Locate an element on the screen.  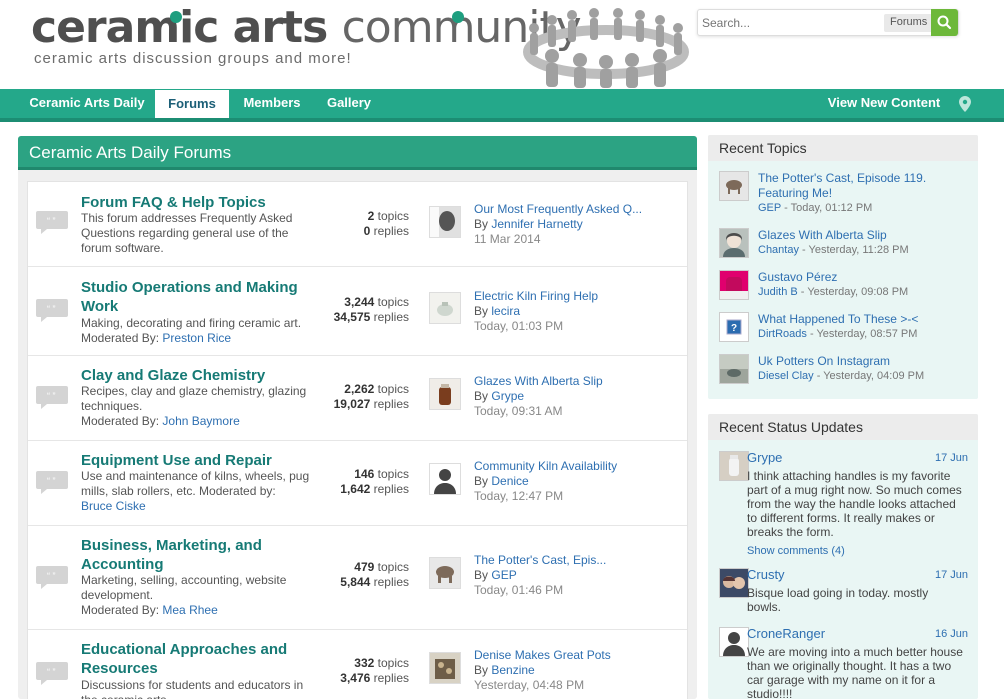
forum-title: Equipment Use and Repair is located at coordinates (201, 460).